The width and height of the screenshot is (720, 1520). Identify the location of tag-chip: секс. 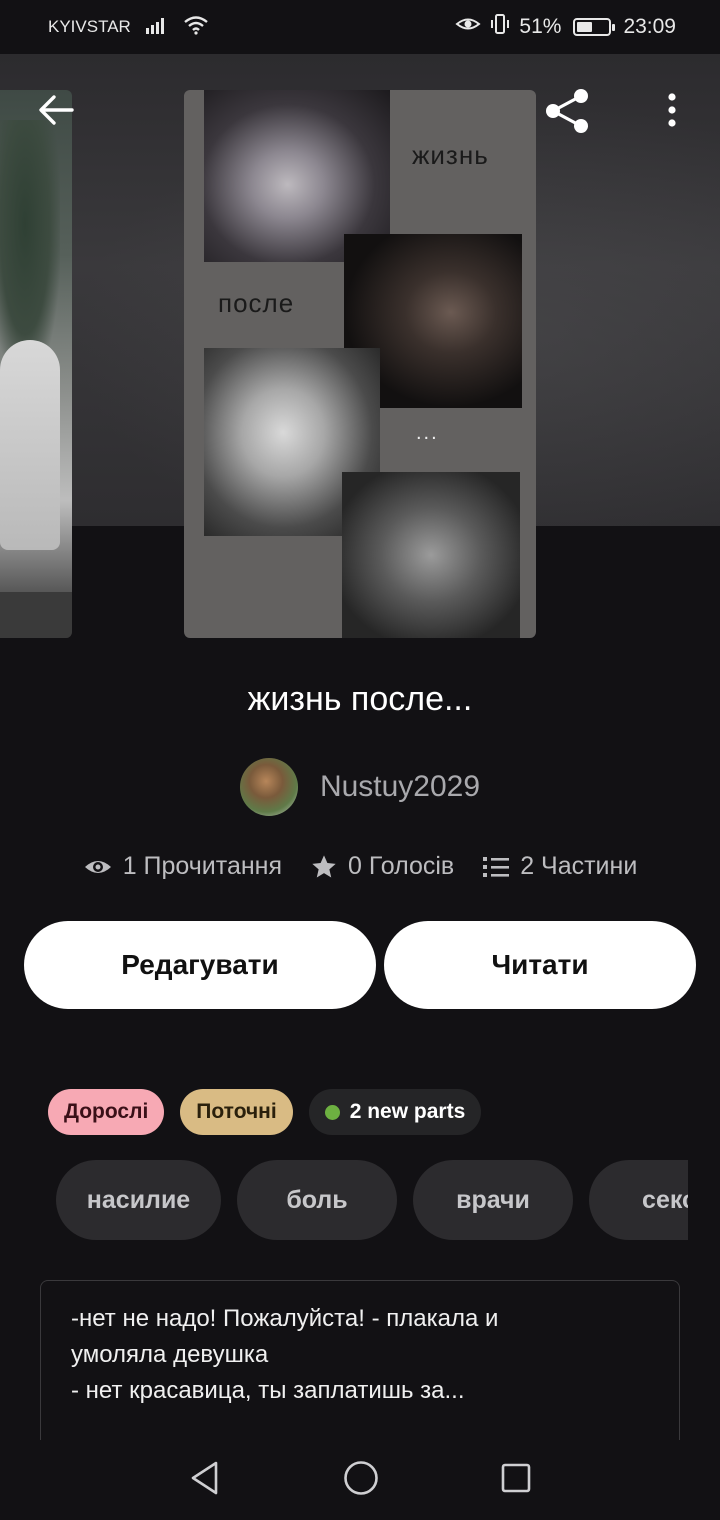
(638, 1200).